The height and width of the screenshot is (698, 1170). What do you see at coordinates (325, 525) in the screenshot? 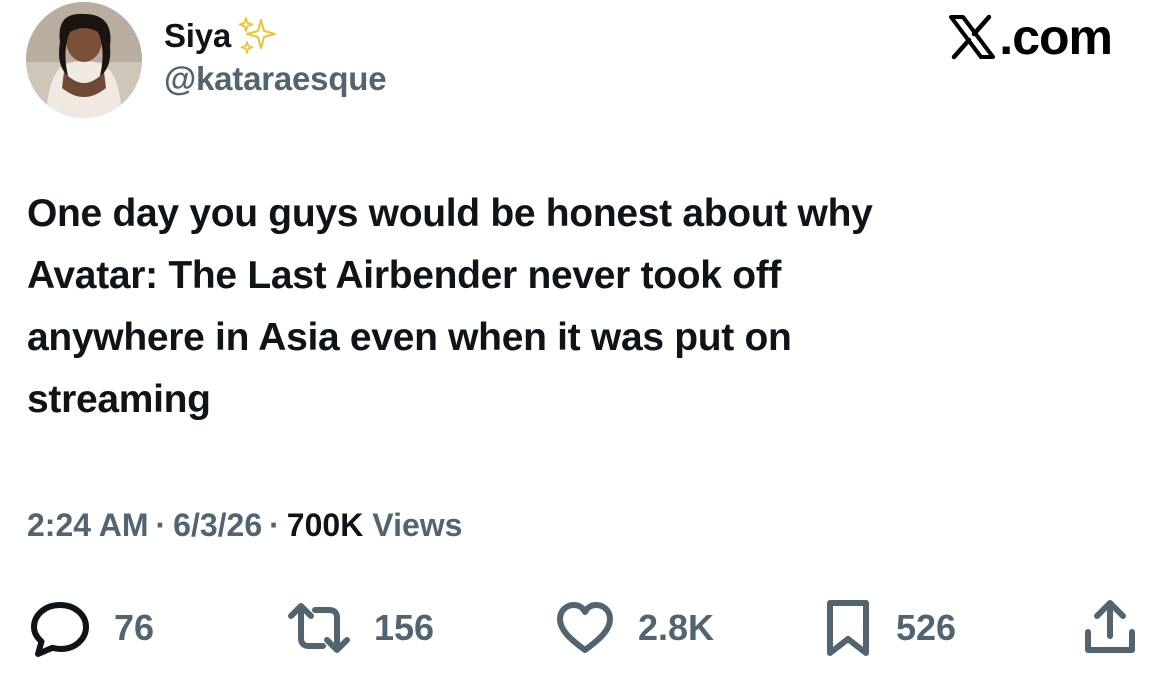
I see `views-count: 700K` at bounding box center [325, 525].